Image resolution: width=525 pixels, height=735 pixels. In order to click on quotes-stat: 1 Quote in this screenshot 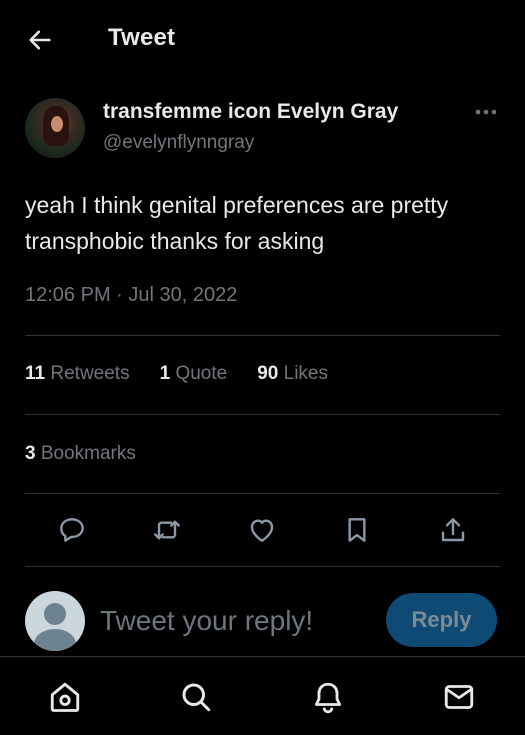, I will do `click(194, 377)`.